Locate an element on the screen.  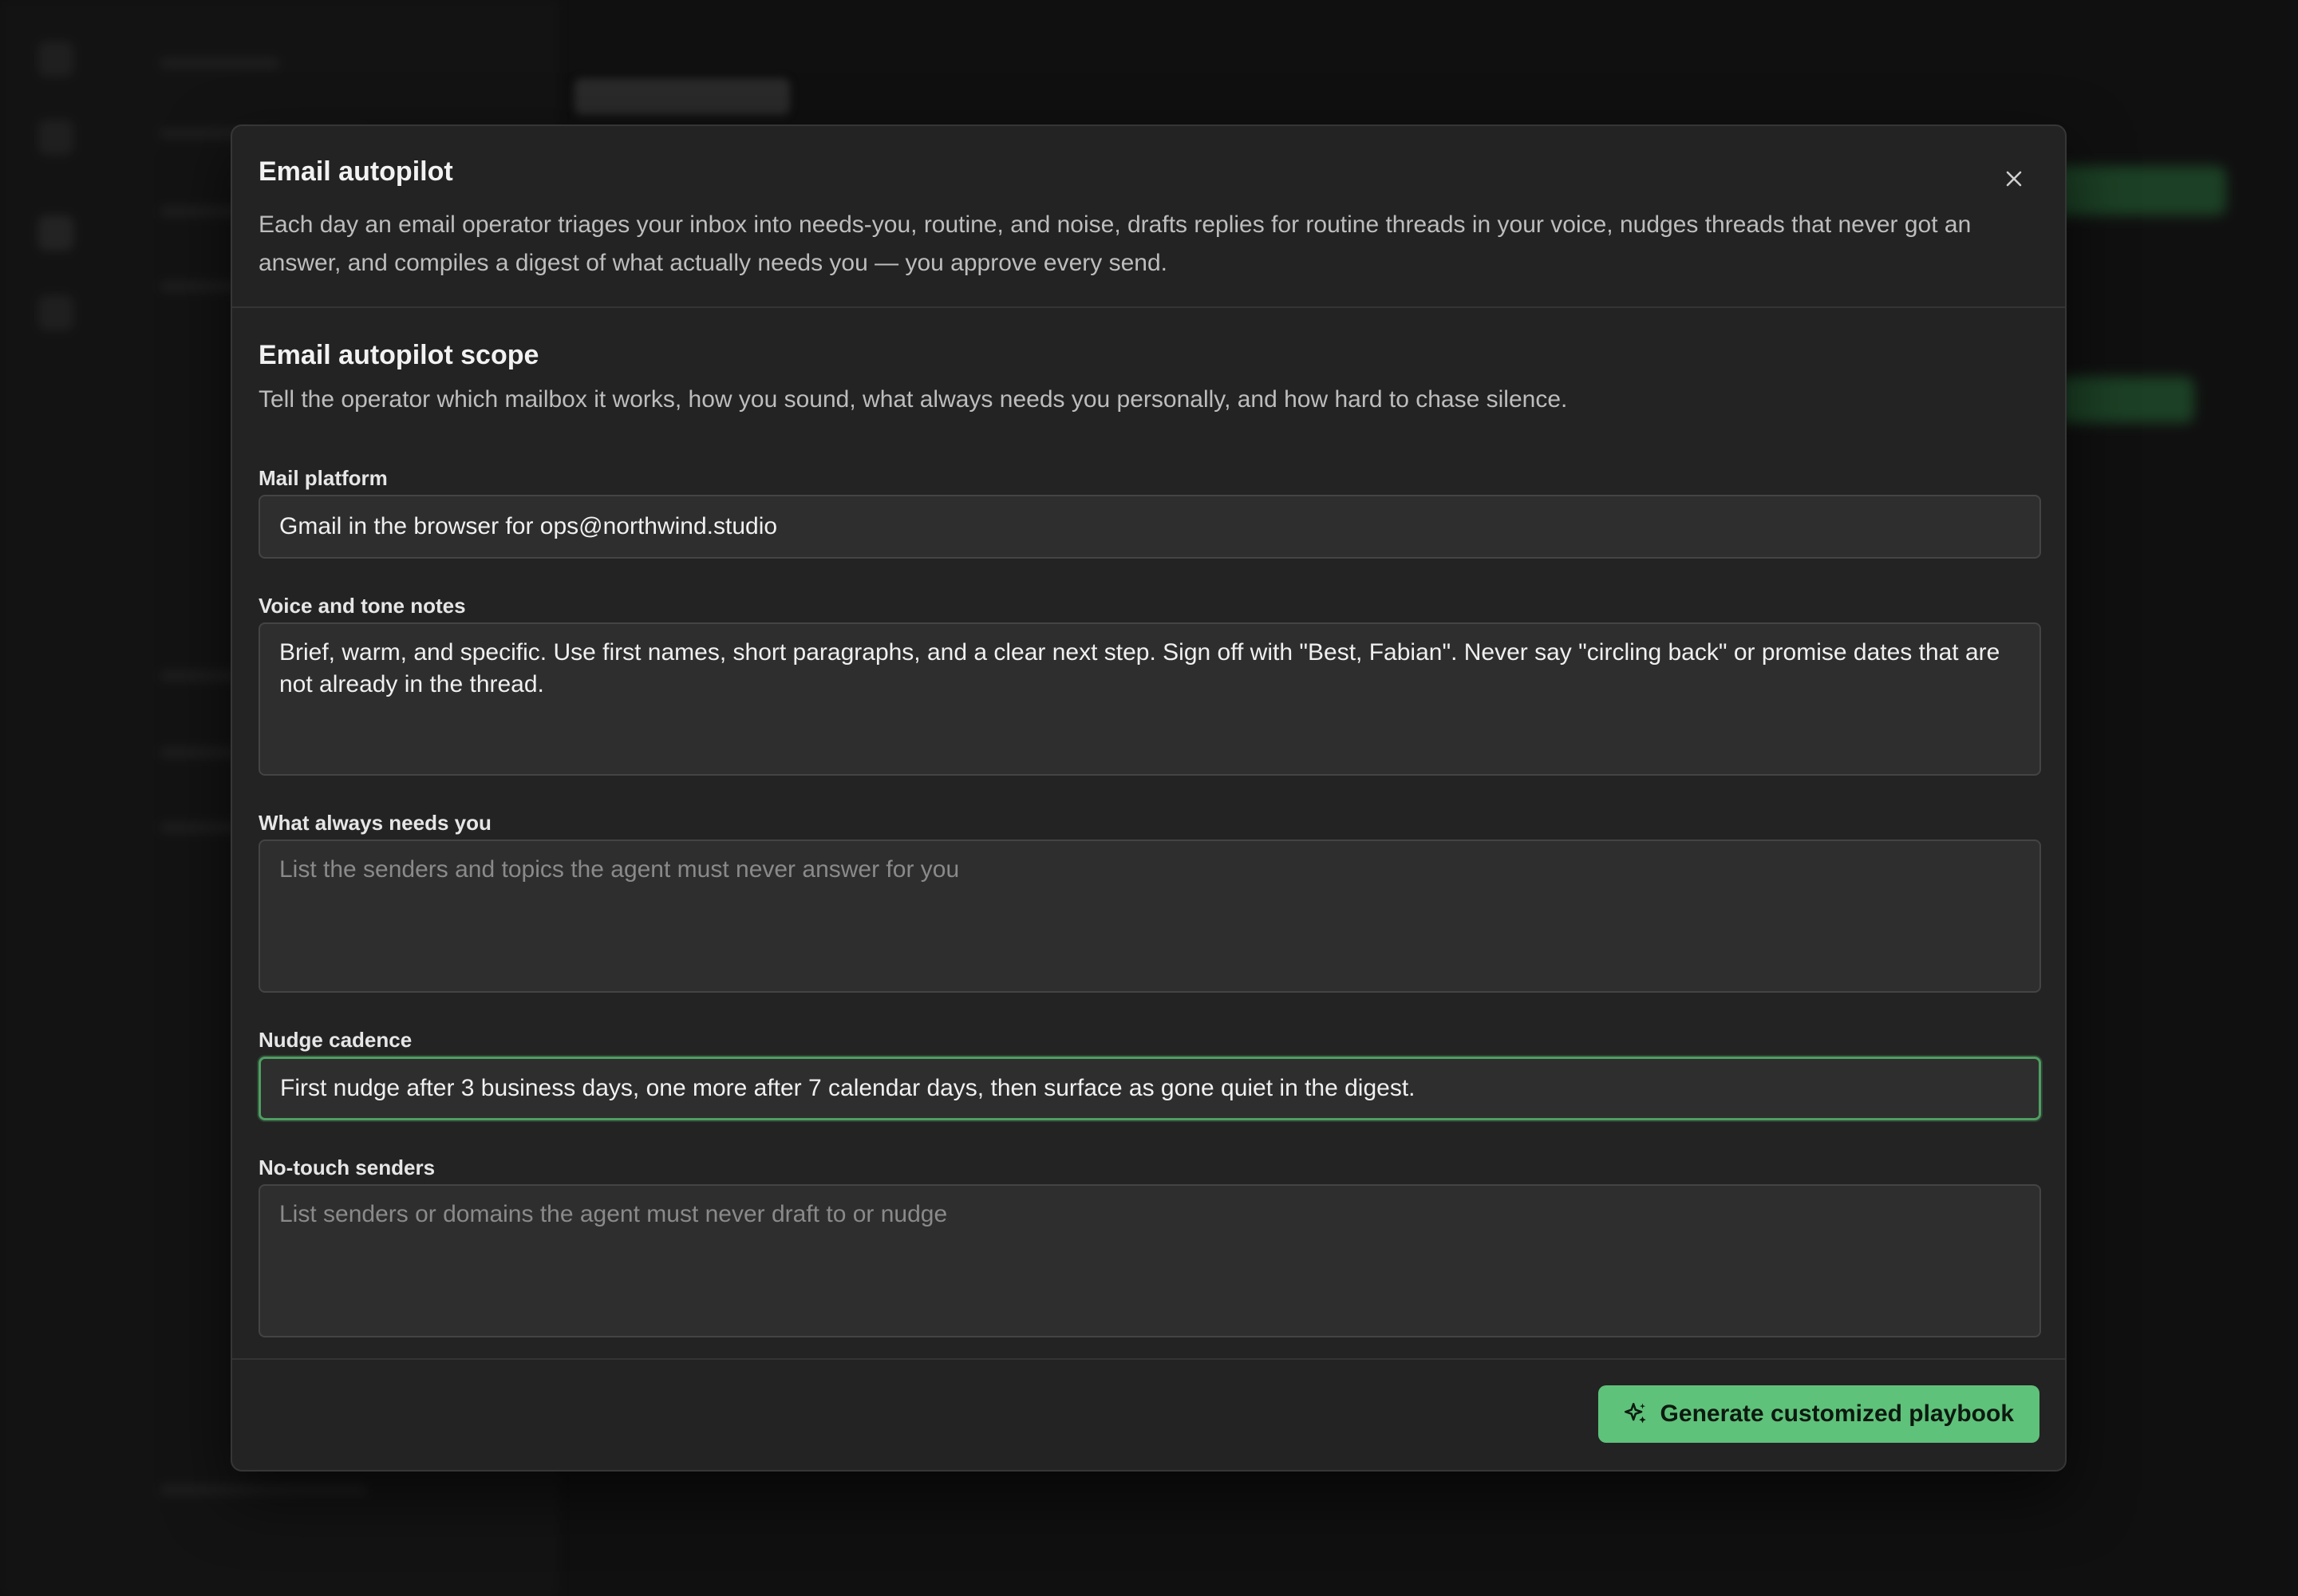
voice-tone-label: Voice and tone notes is located at coordinates (362, 606).